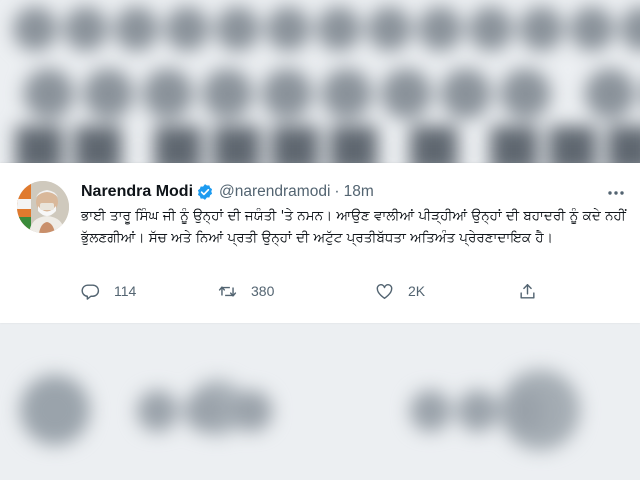  I want to click on tweet-actions: 114 380 2K, so click(316, 291).